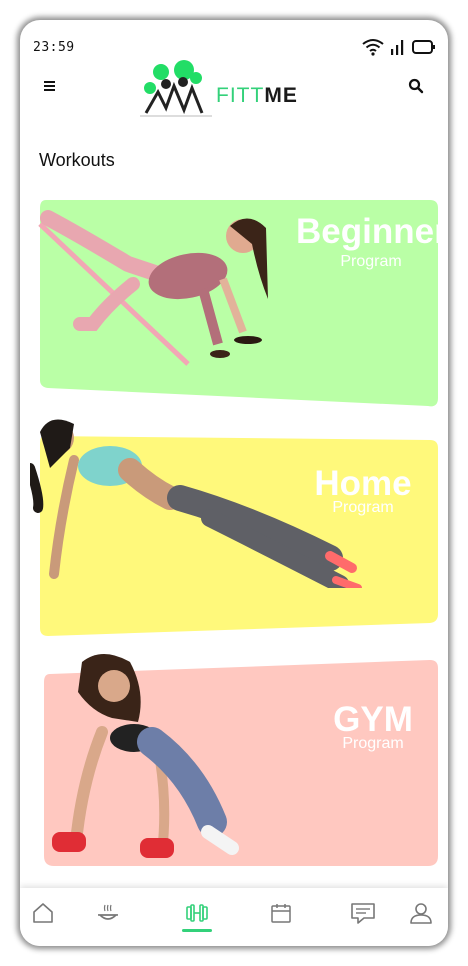 This screenshot has width=468, height=966. What do you see at coordinates (145, 756) in the screenshot?
I see `woman-dumbbell-illustration` at bounding box center [145, 756].